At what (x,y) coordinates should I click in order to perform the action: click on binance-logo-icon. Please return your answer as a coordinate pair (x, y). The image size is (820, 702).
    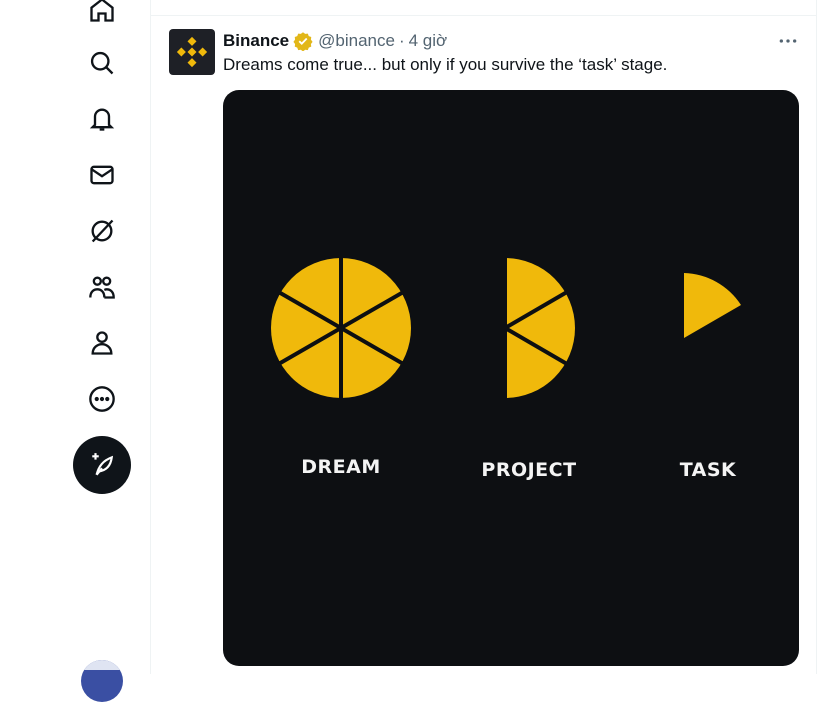
    Looking at the image, I should click on (192, 52).